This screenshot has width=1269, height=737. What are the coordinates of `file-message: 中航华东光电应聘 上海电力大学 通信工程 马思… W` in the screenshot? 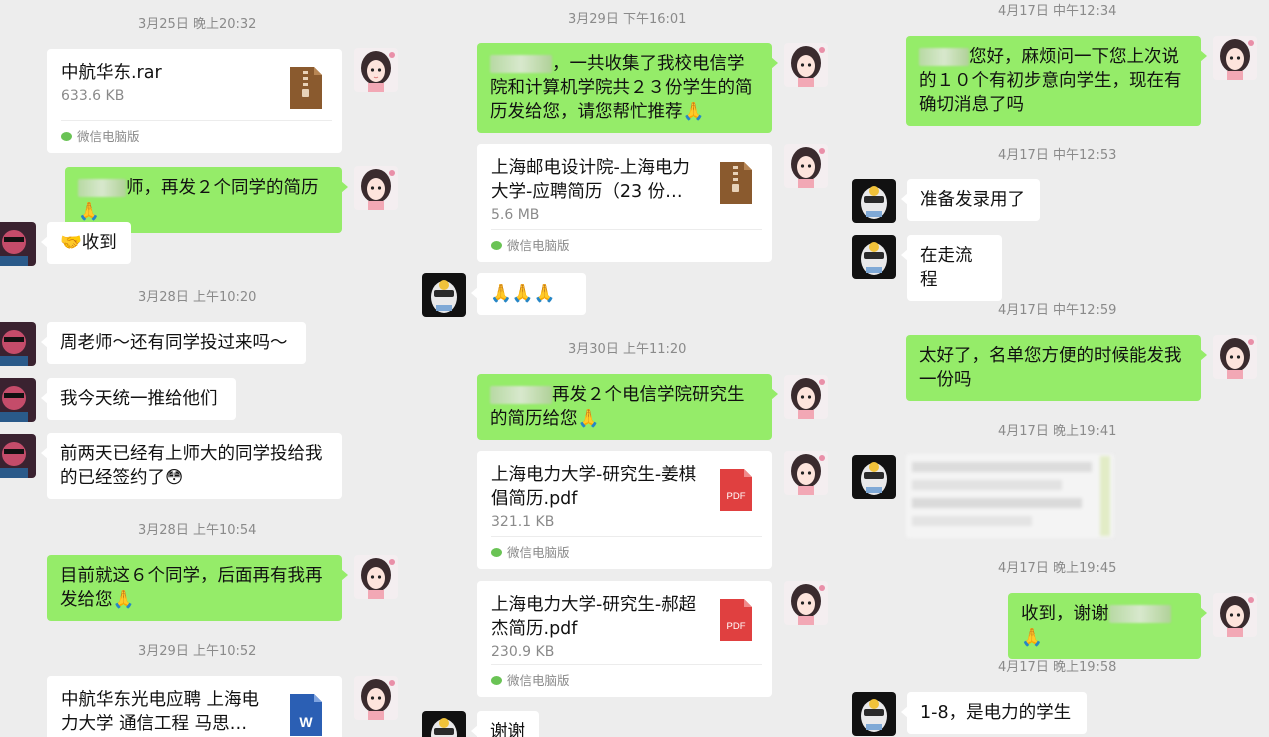 It's located at (194, 706).